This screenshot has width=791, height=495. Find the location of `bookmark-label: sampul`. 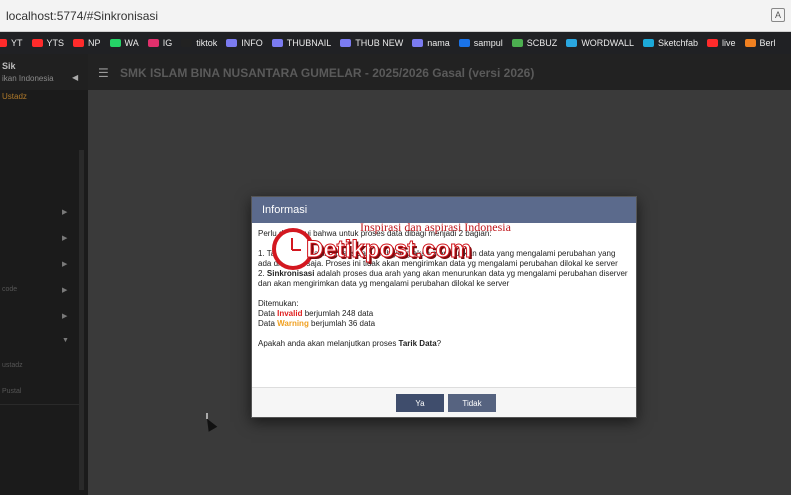

bookmark-label: sampul is located at coordinates (488, 43).